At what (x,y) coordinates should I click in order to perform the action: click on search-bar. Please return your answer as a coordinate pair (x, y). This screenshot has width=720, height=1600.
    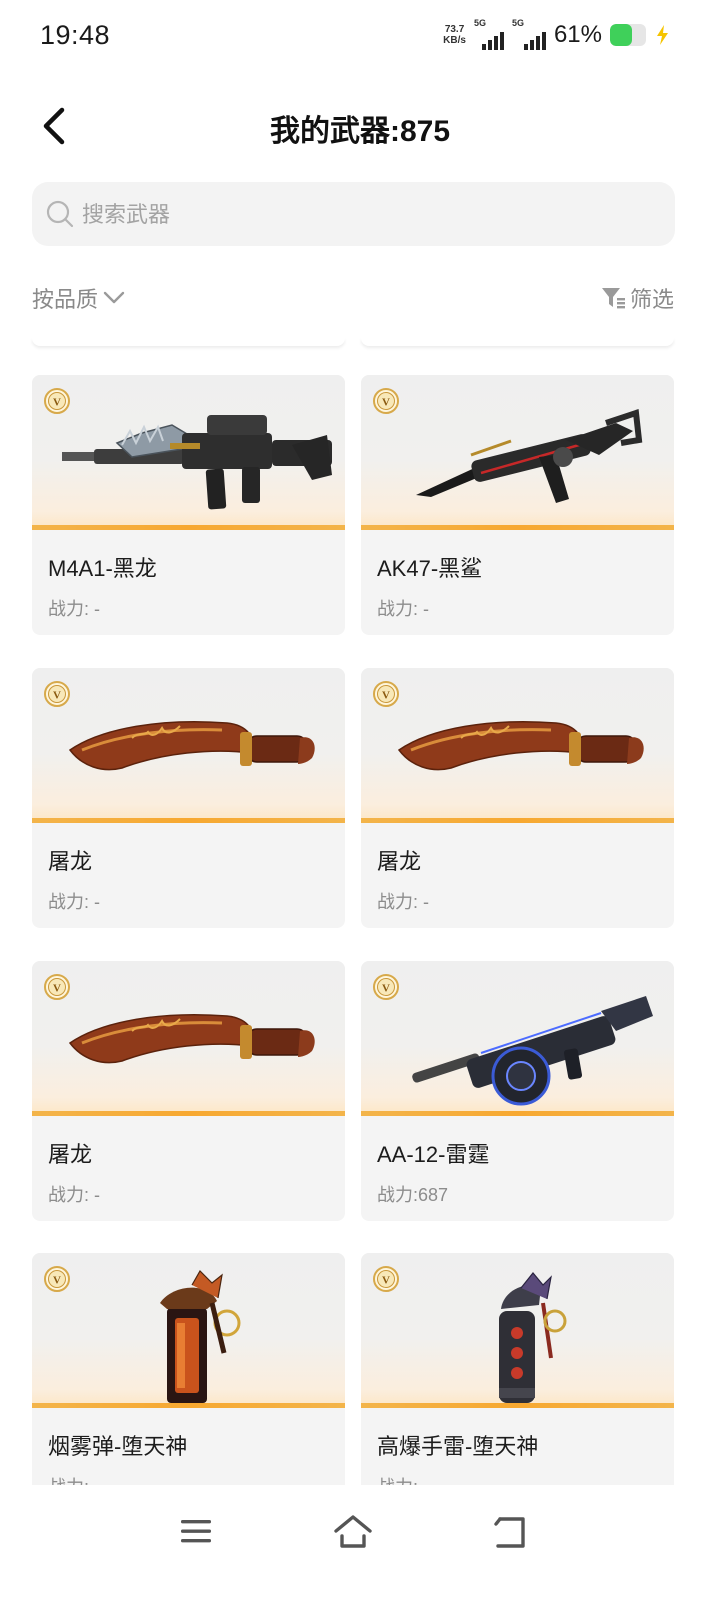
    Looking at the image, I should click on (353, 214).